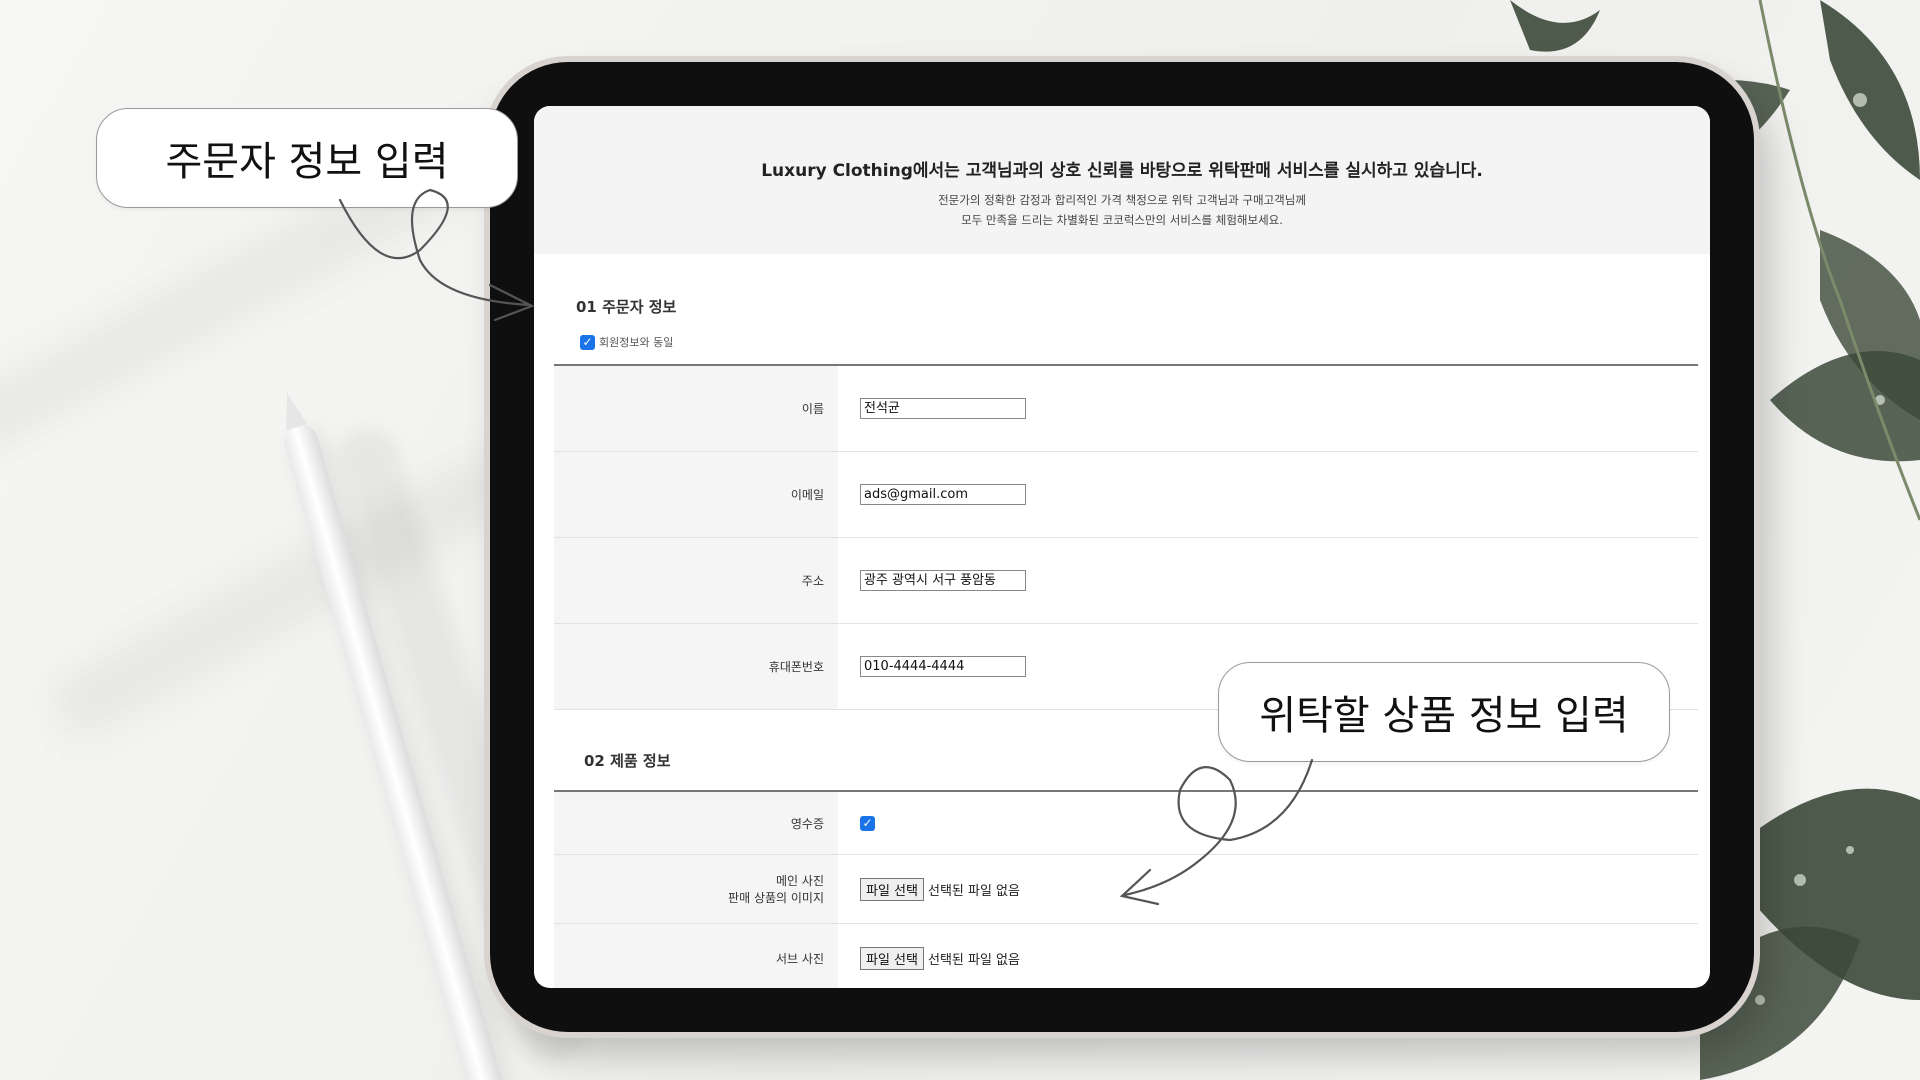 The width and height of the screenshot is (1920, 1080). I want to click on name-field: 전석균, so click(943, 408).